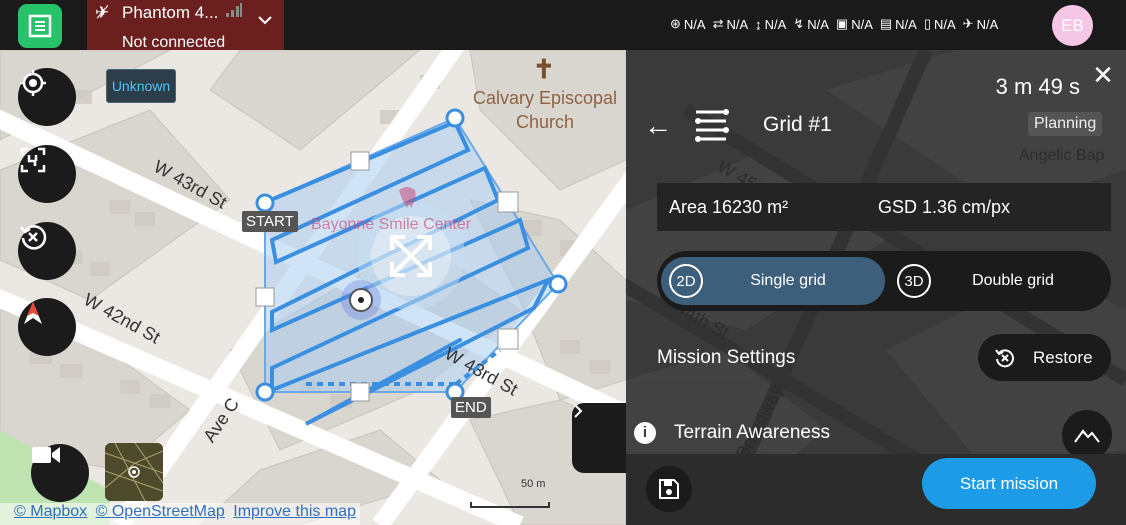  What do you see at coordinates (578, 411) in the screenshot?
I see `chevron-right-icon` at bounding box center [578, 411].